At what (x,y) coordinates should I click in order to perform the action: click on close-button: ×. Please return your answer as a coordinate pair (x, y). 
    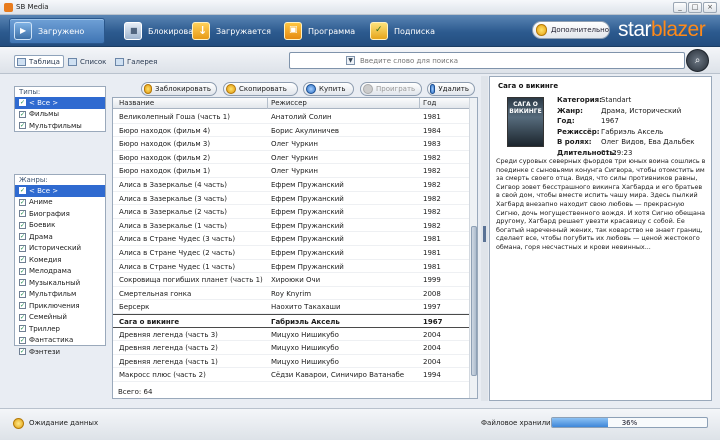
    Looking at the image, I should click on (710, 7).